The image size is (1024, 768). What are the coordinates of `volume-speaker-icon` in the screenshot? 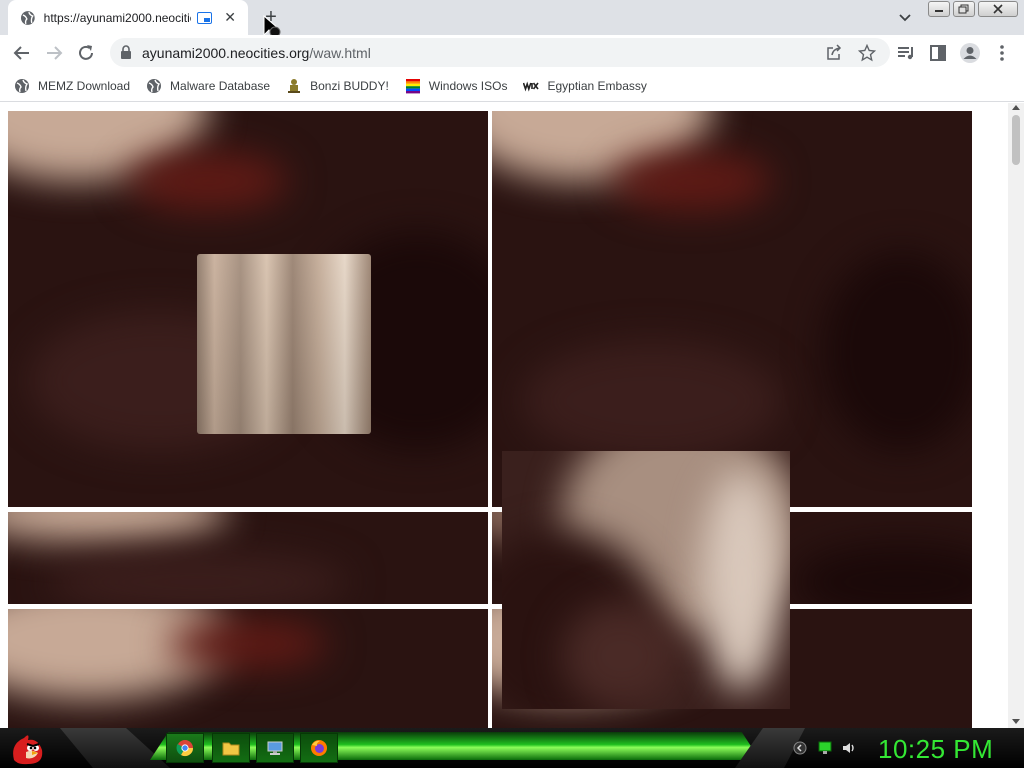 It's located at (849, 748).